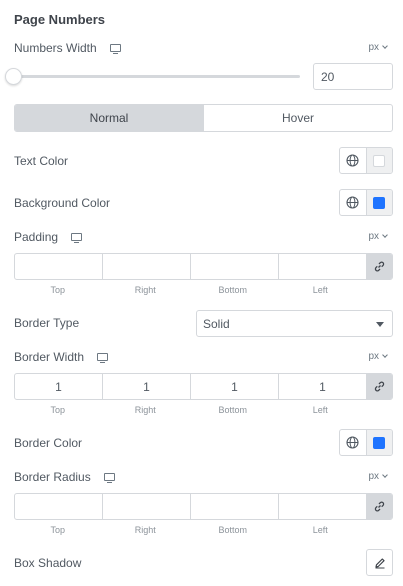 The height and width of the screenshot is (586, 403). Describe the element at coordinates (216, 324) in the screenshot. I see `border-type-value: Solid` at that location.